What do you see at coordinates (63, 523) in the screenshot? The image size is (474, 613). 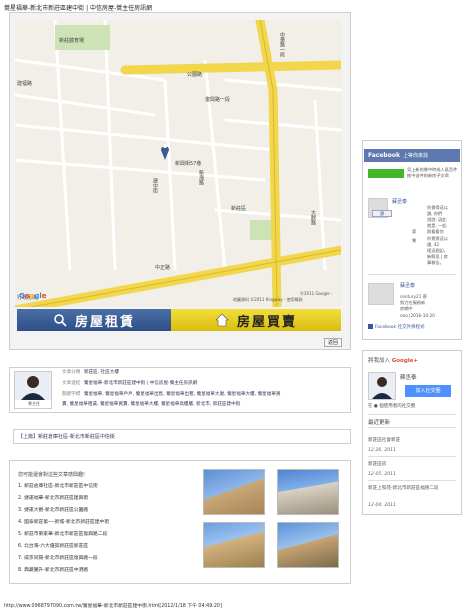 I see `related-post-item: 4. 國泰新莊第一-新城-新北市新莊區建中街` at bounding box center [63, 523].